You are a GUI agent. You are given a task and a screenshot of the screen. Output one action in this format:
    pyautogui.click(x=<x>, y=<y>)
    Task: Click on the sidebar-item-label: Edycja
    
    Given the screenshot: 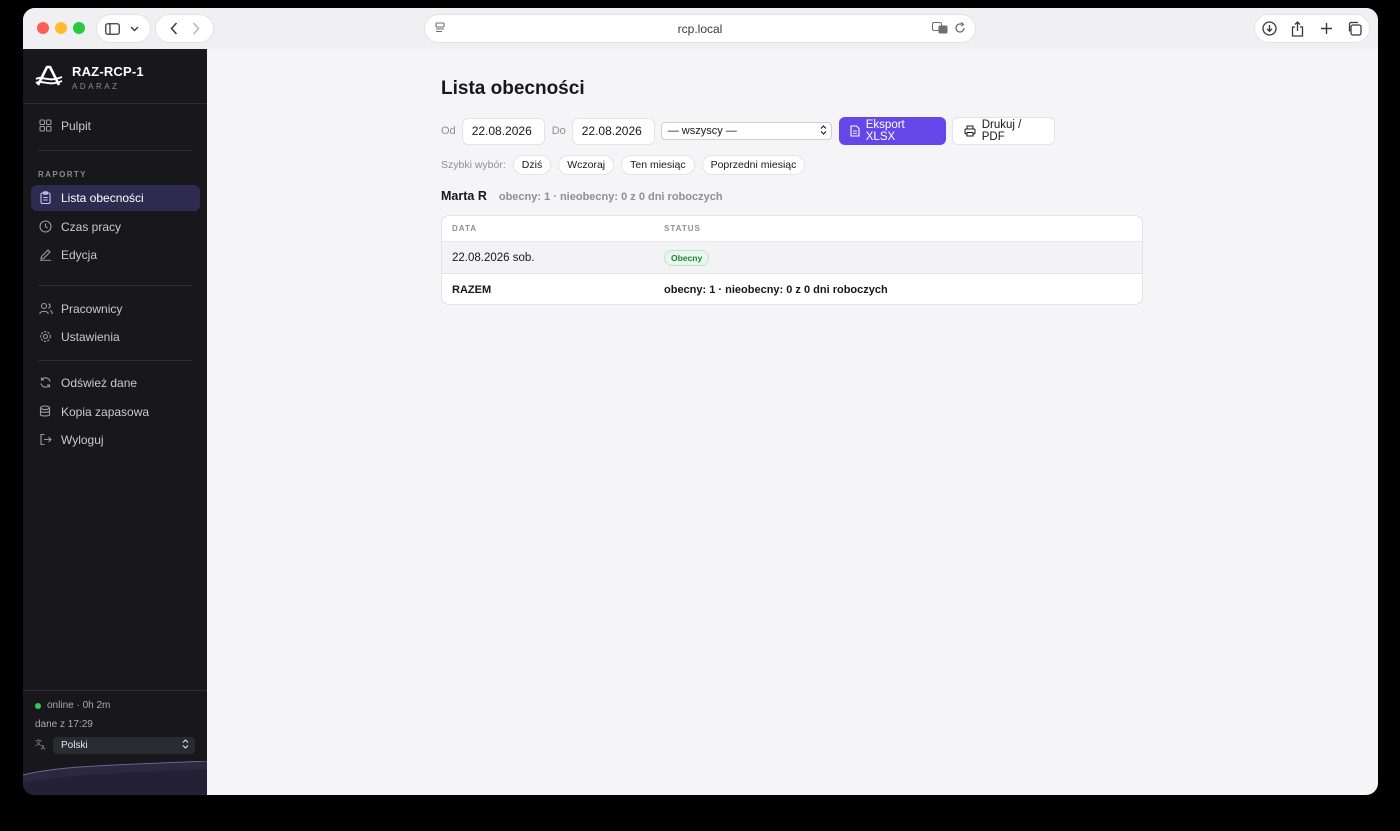 What is the action you would take?
    pyautogui.click(x=79, y=255)
    